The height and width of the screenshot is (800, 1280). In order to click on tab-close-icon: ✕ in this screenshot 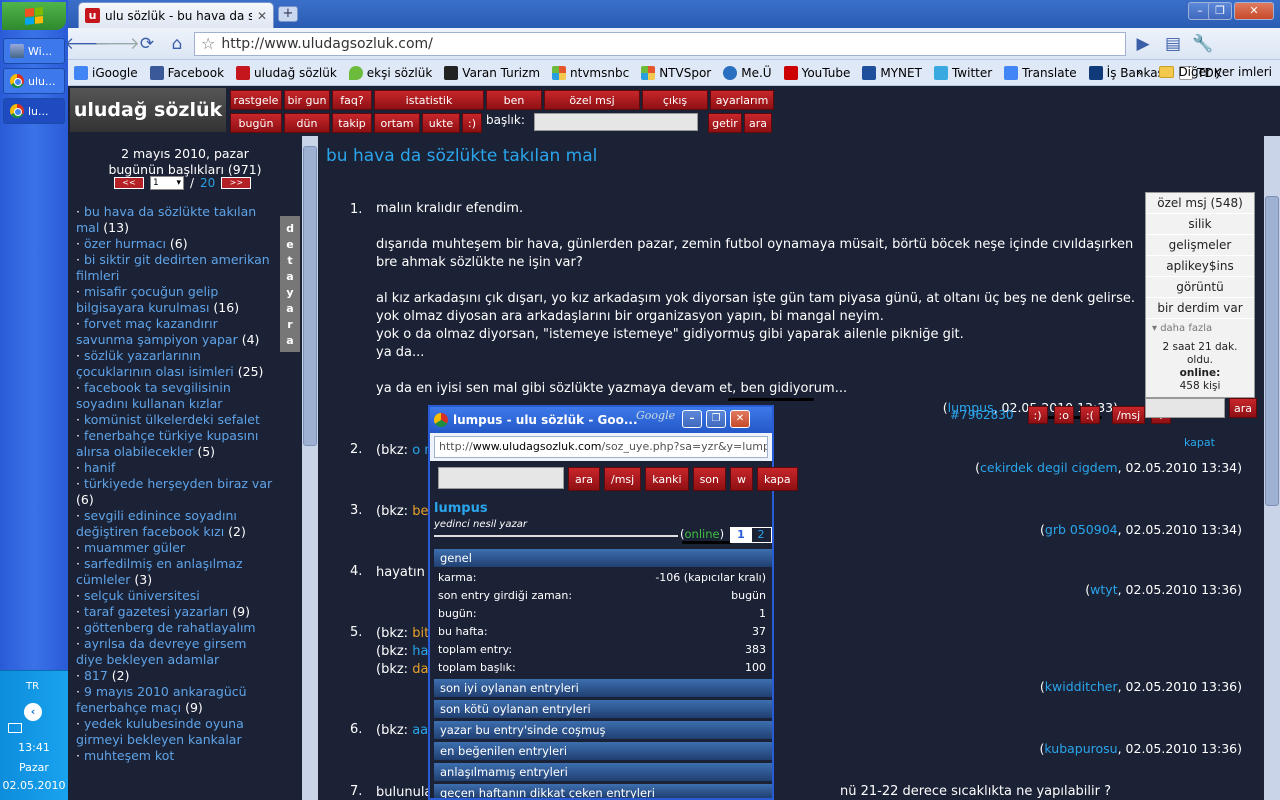, I will do `click(262, 16)`.